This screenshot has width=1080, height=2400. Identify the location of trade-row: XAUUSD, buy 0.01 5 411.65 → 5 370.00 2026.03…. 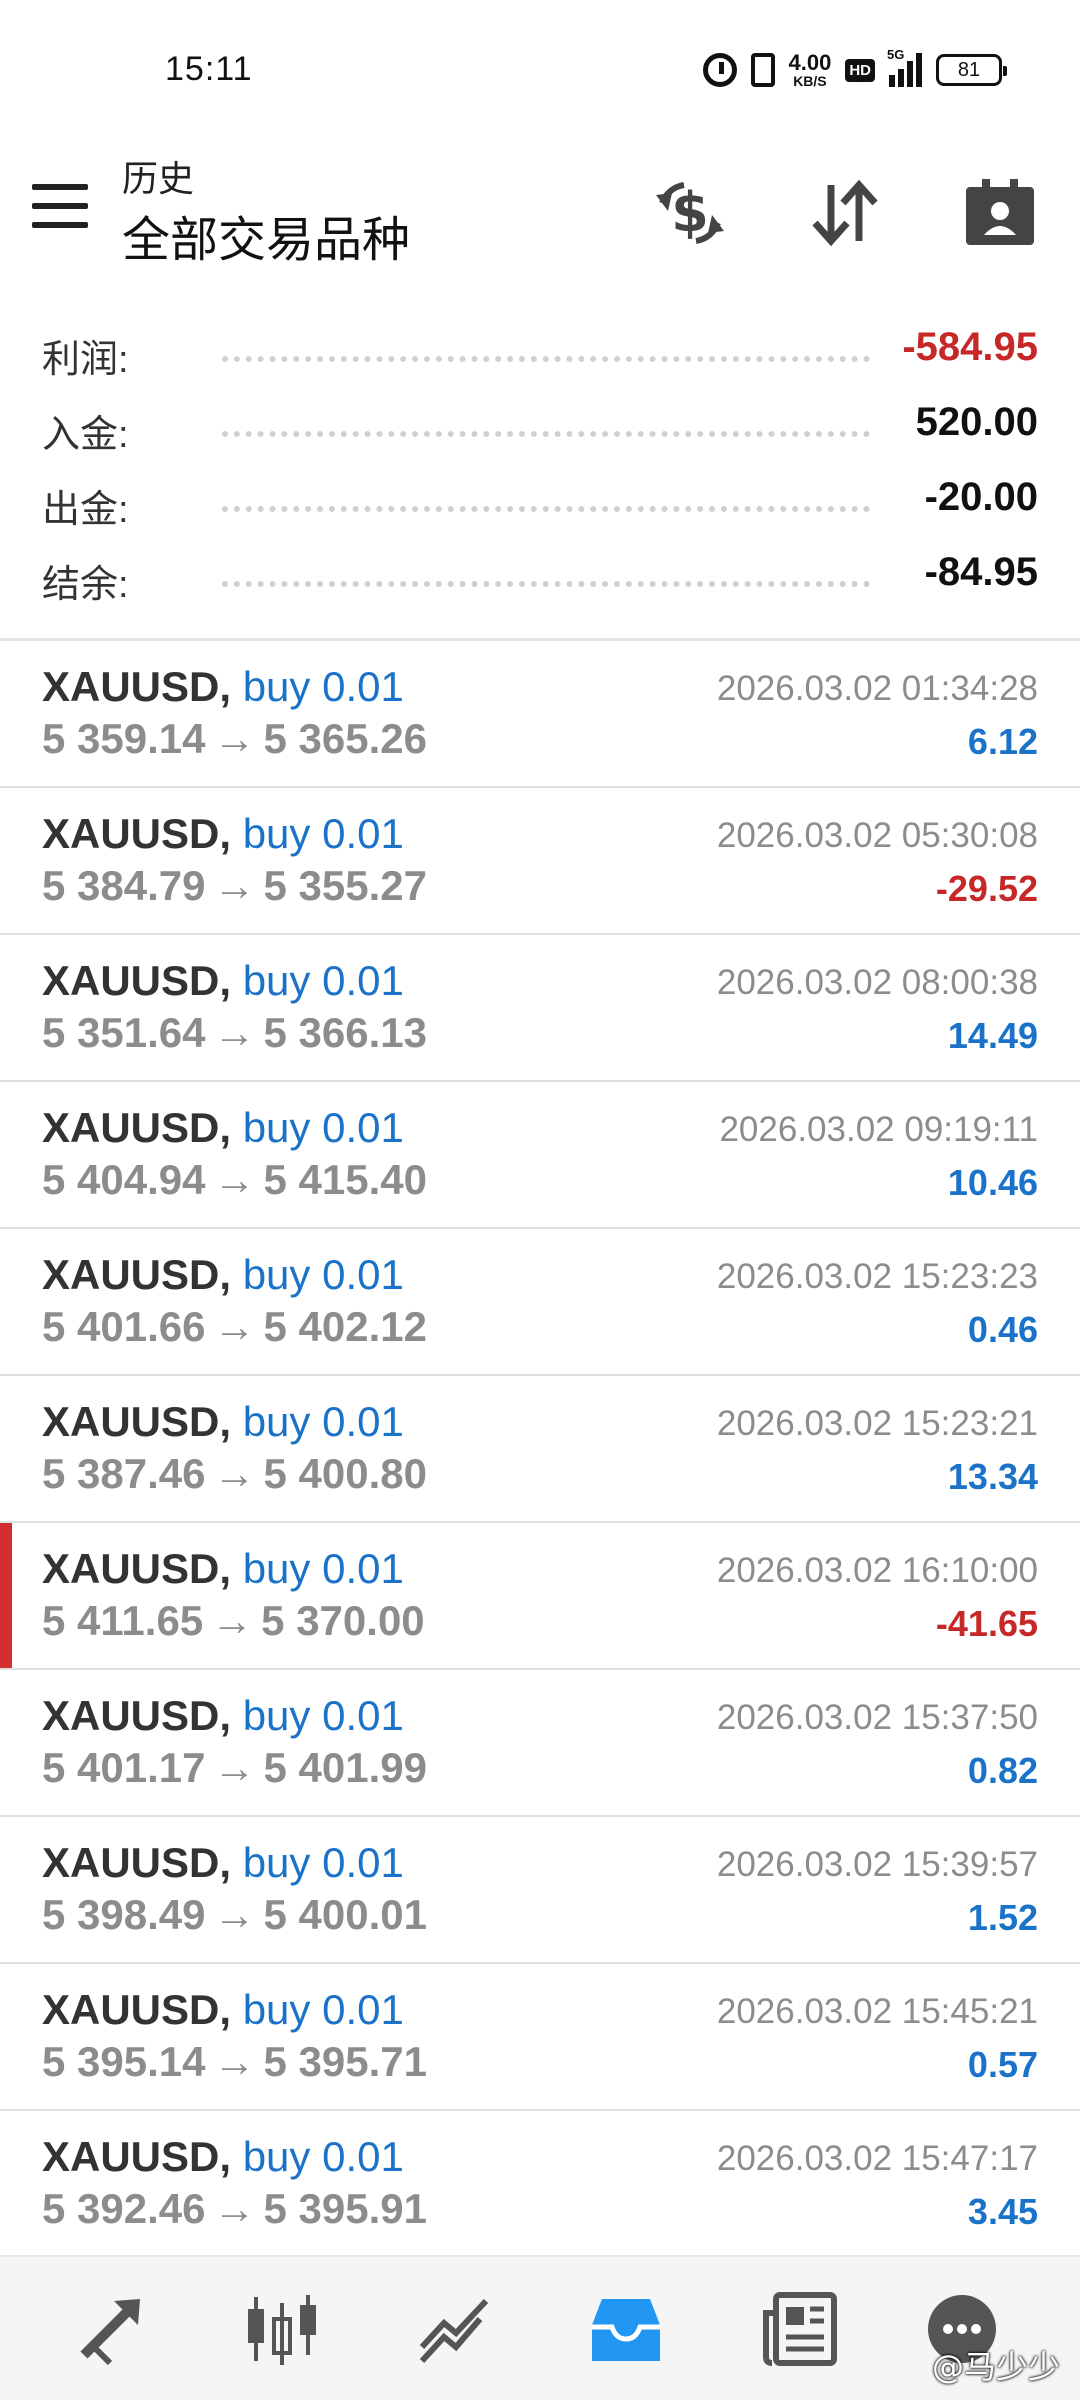
(540, 1596).